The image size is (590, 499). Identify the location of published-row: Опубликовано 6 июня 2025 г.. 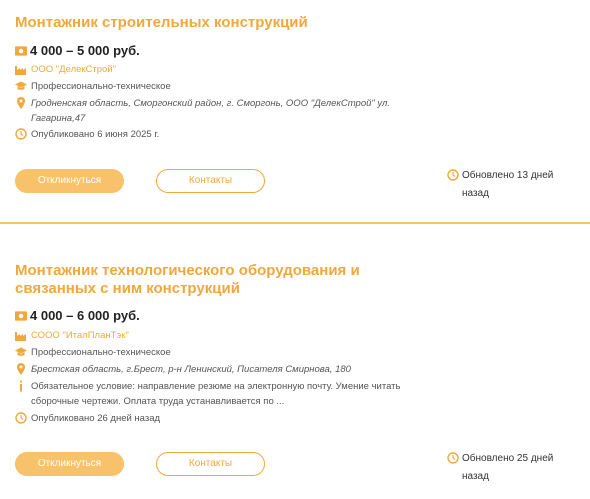
(87, 134).